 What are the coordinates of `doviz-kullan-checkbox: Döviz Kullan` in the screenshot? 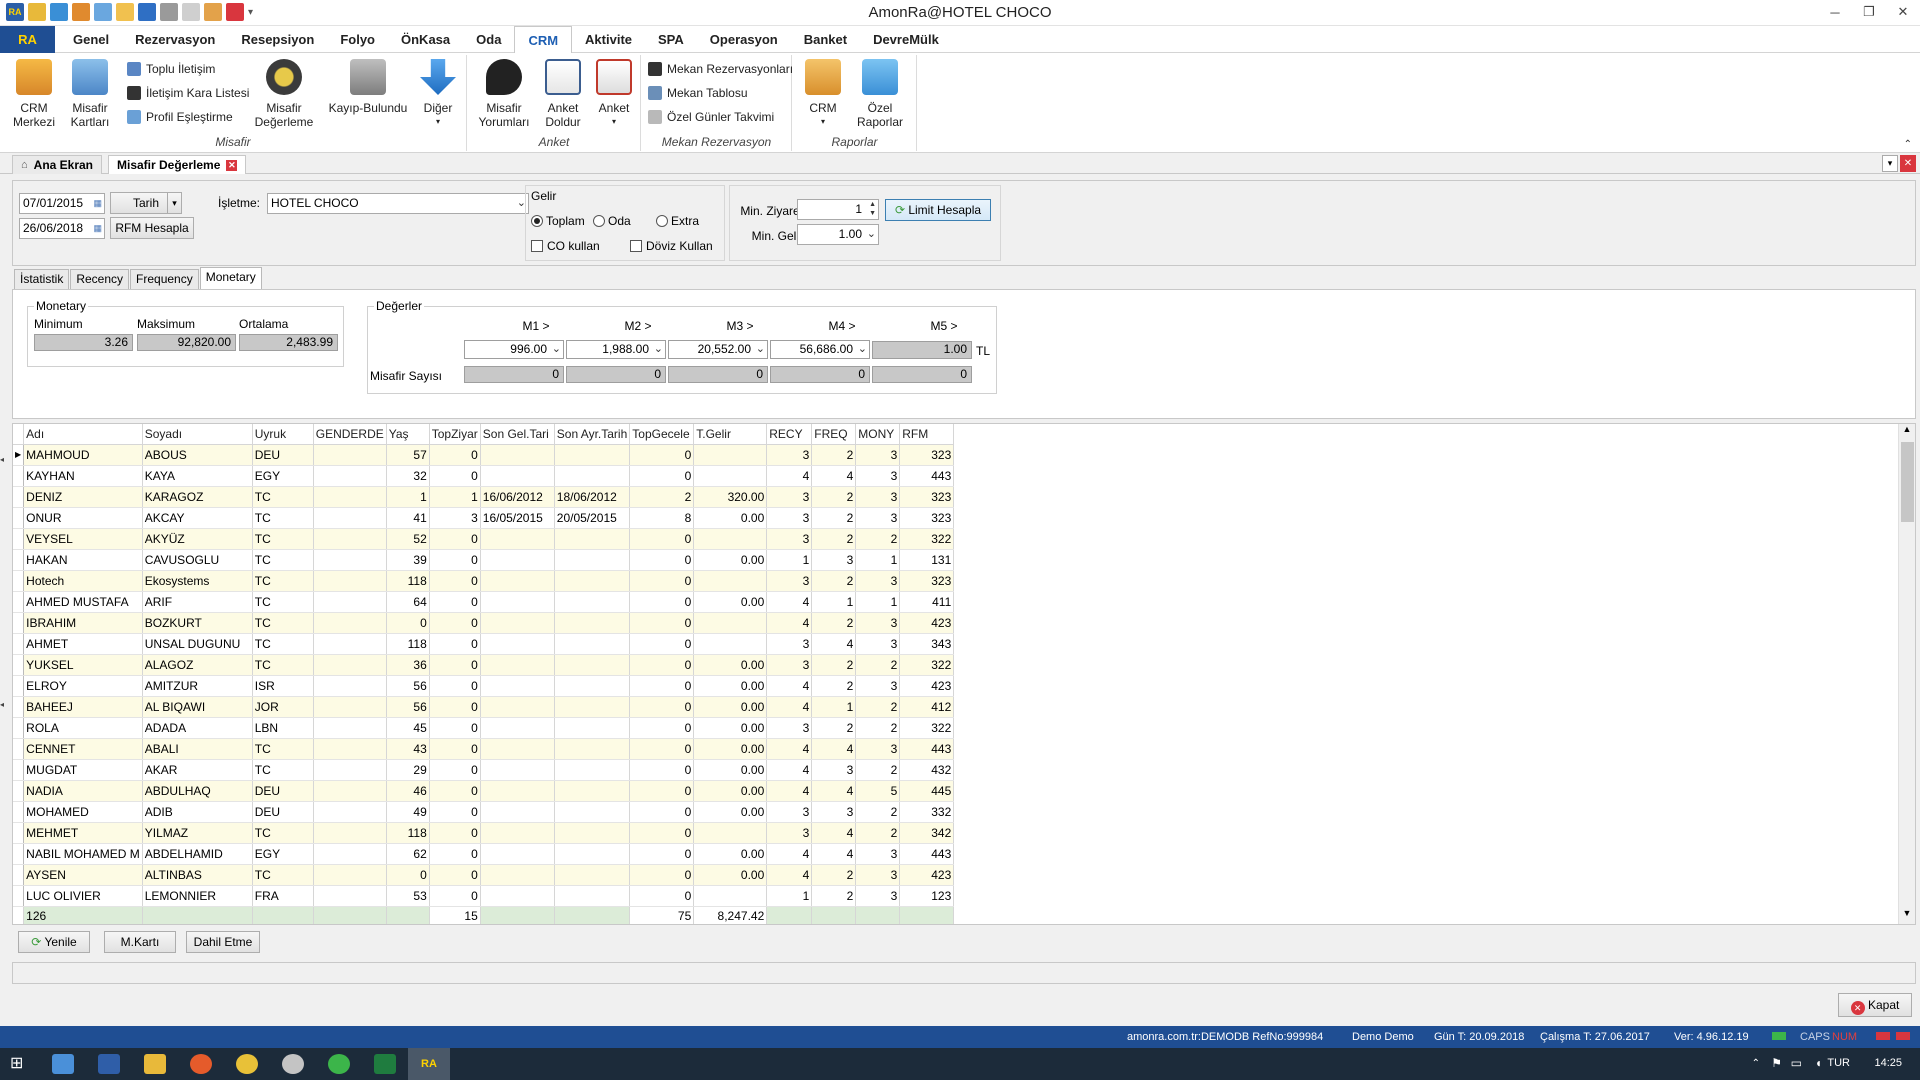 It's located at (671, 246).